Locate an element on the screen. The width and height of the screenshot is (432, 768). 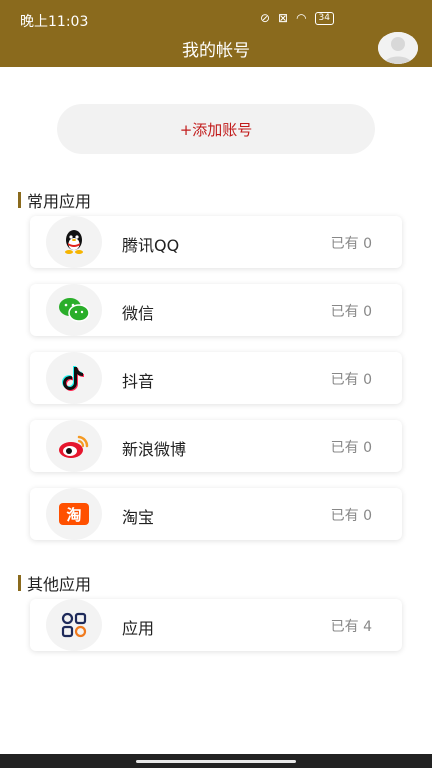
qq-icon is located at coordinates (74, 242).